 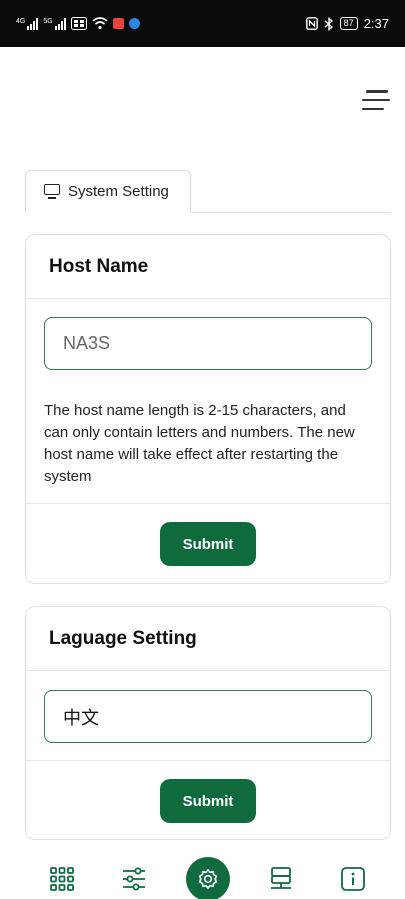 What do you see at coordinates (208, 343) in the screenshot?
I see `host-name-input: NA3S` at bounding box center [208, 343].